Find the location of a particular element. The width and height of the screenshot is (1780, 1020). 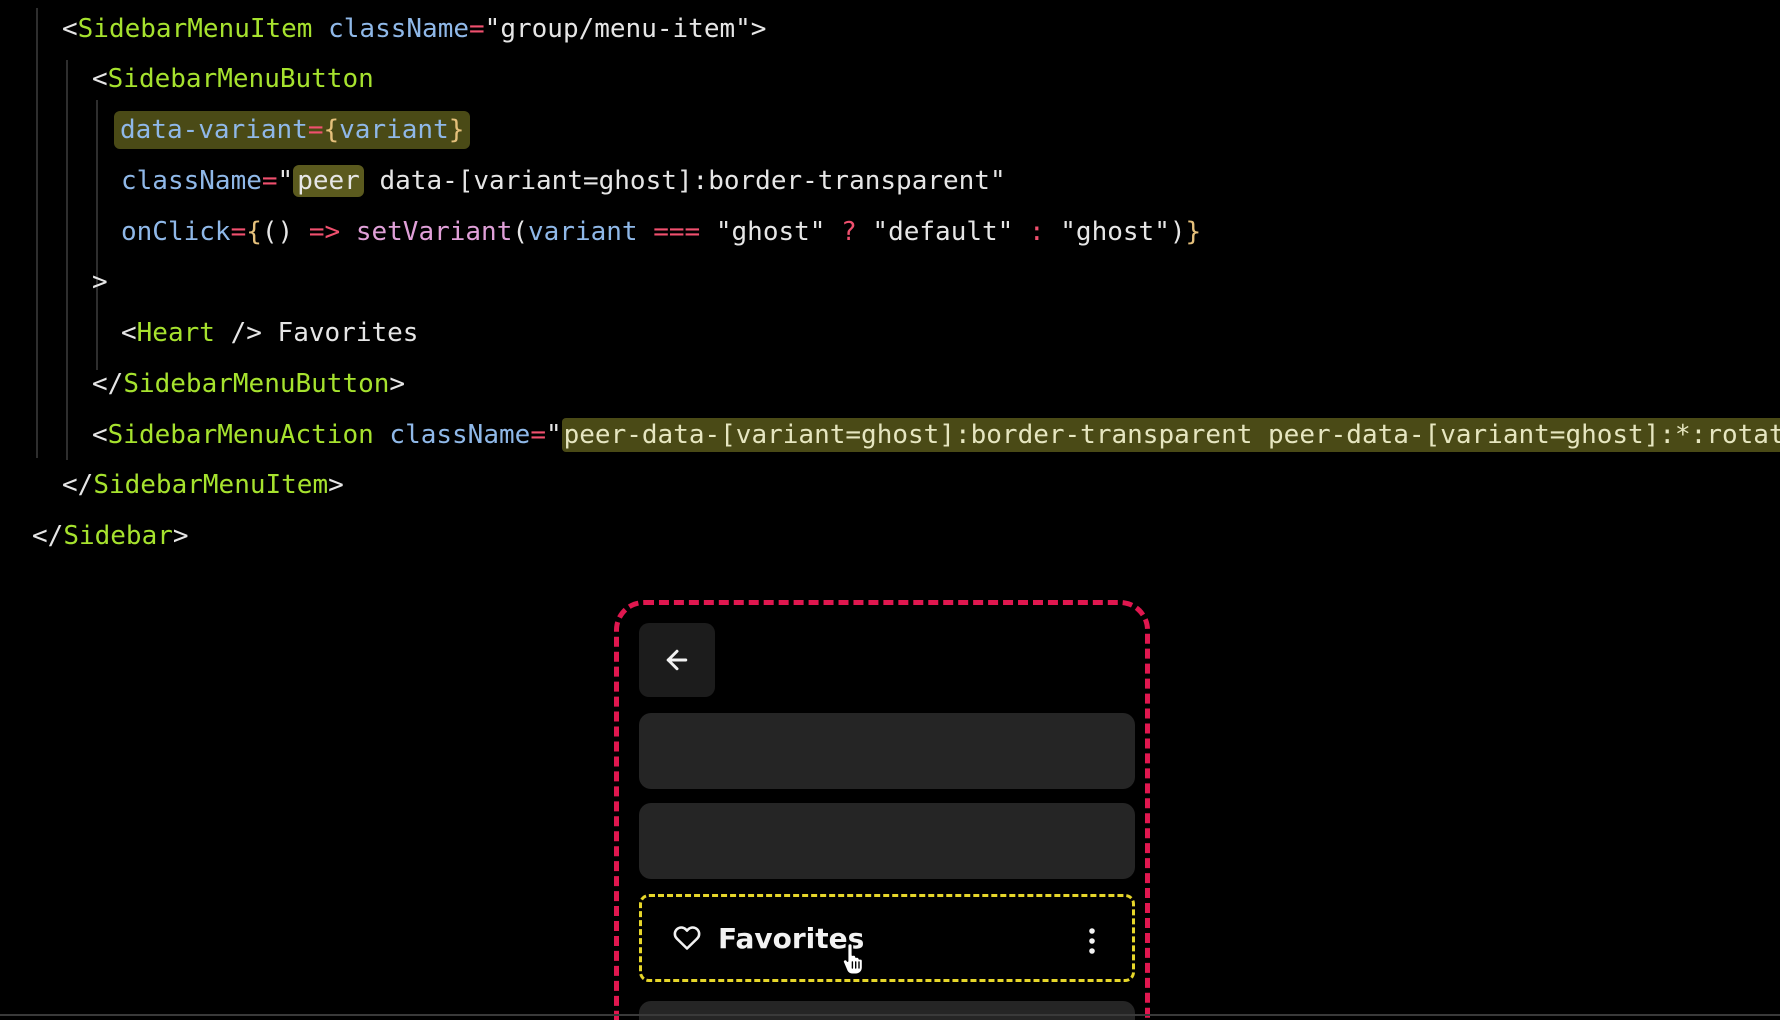

code-token: setVariant is located at coordinates (426, 232).